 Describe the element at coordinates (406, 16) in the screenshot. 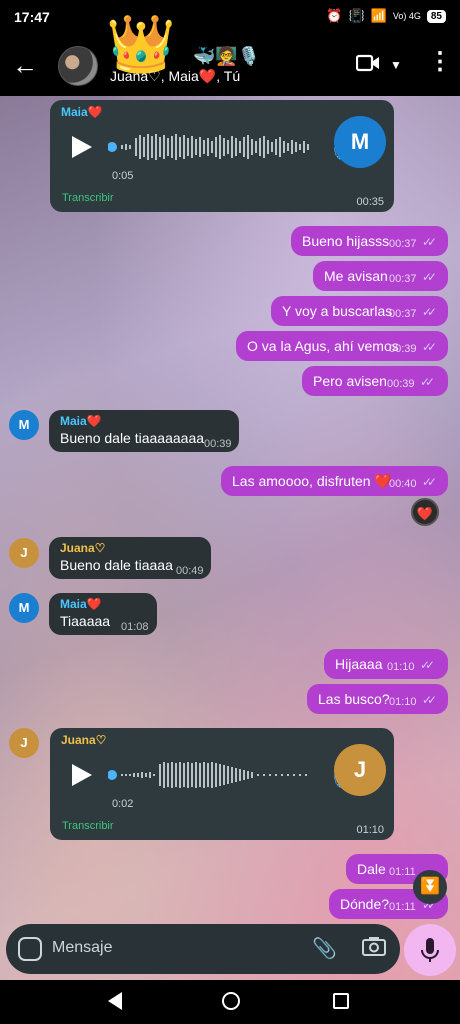

I see `network-label: Vo) 4G` at that location.